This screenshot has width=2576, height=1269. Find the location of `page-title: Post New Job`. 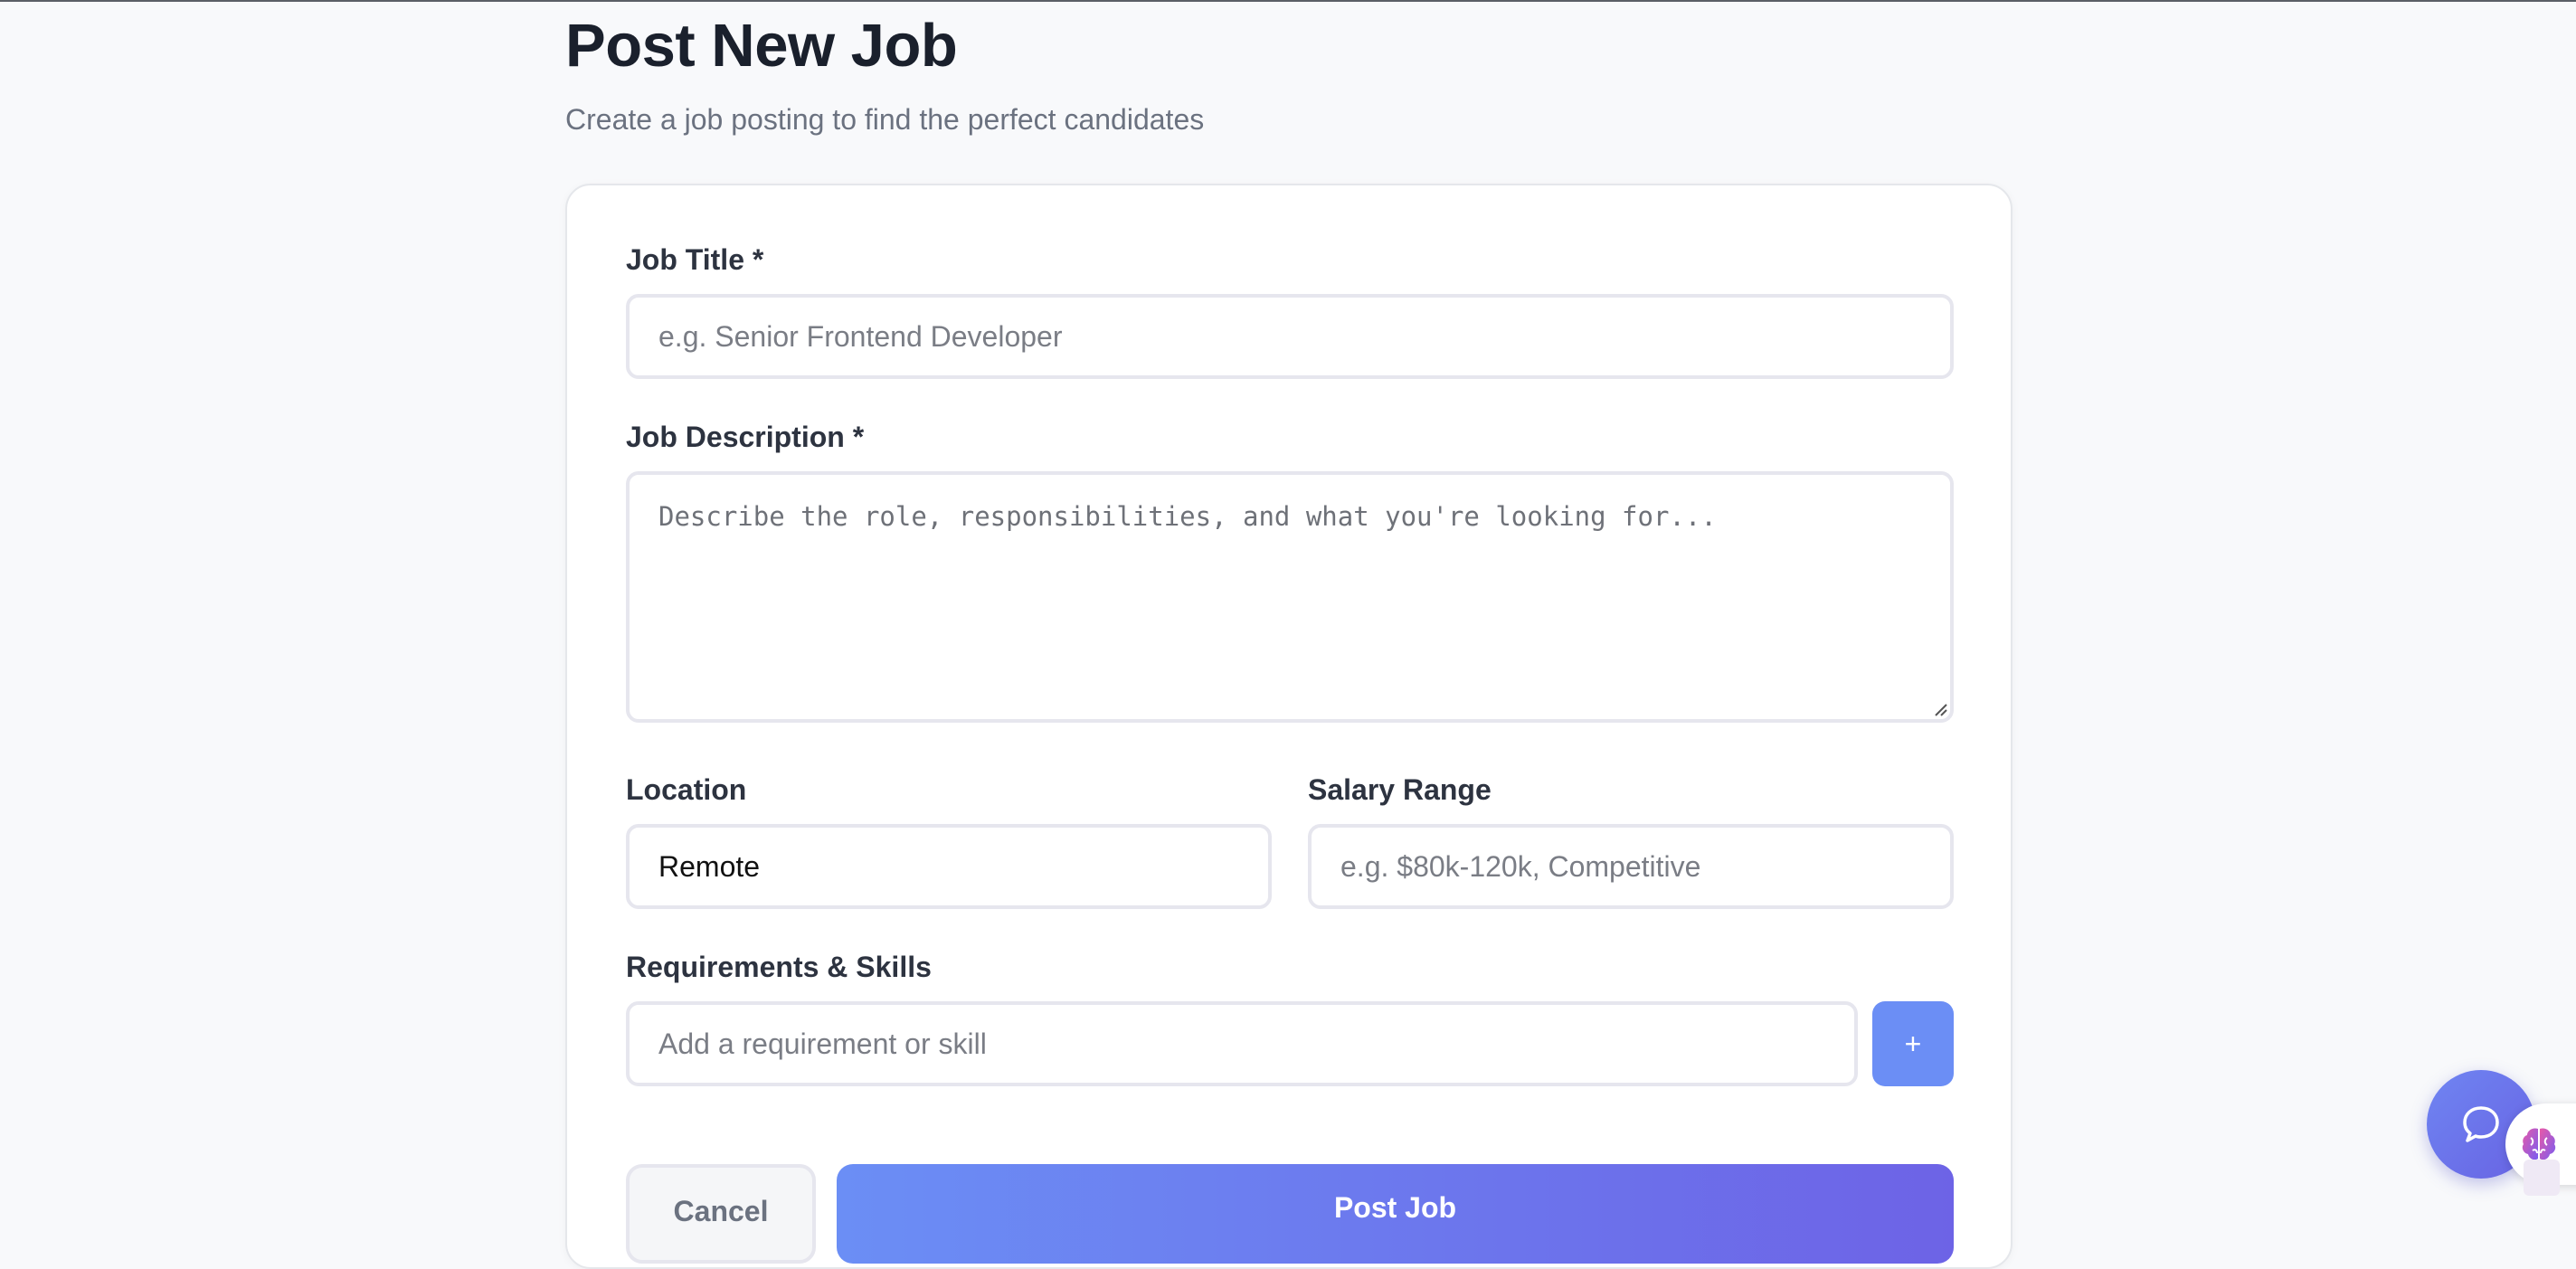

page-title: Post New Job is located at coordinates (761, 46).